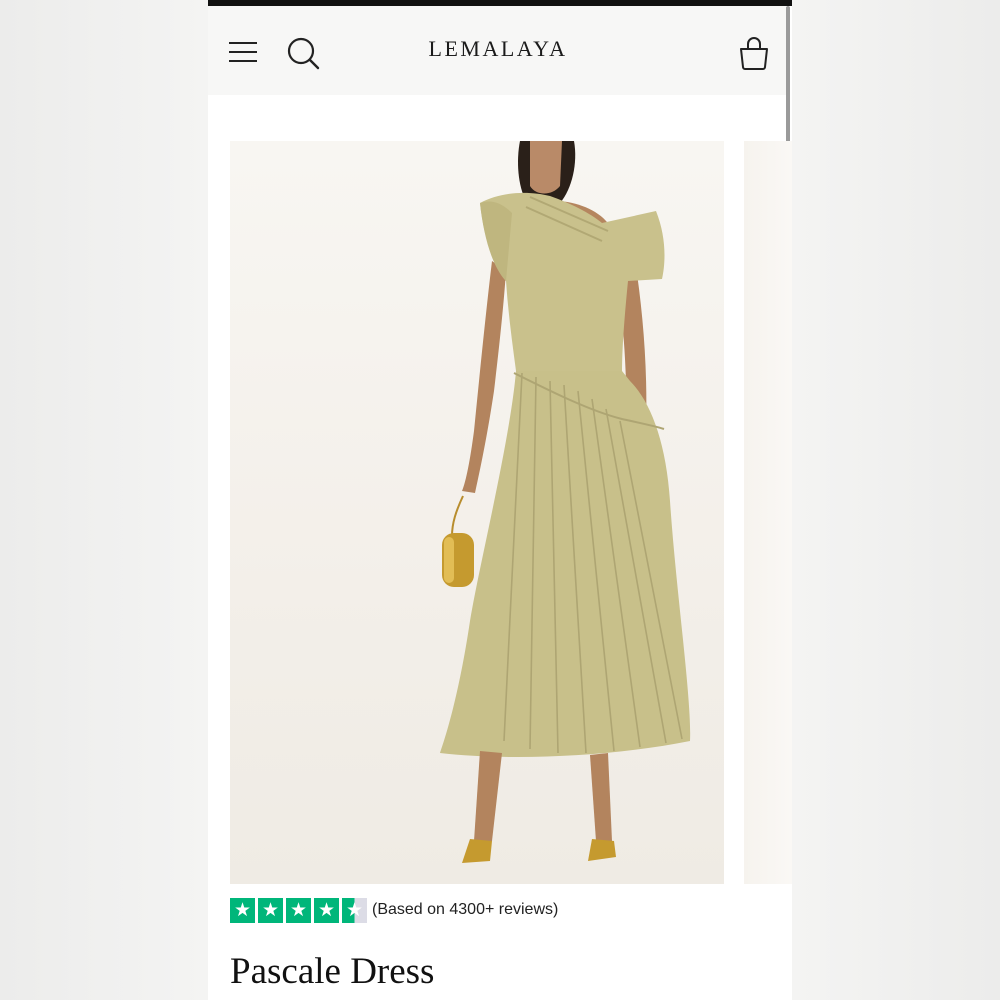 The image size is (1000, 1000). I want to click on next-product-image-peek, so click(768, 512).